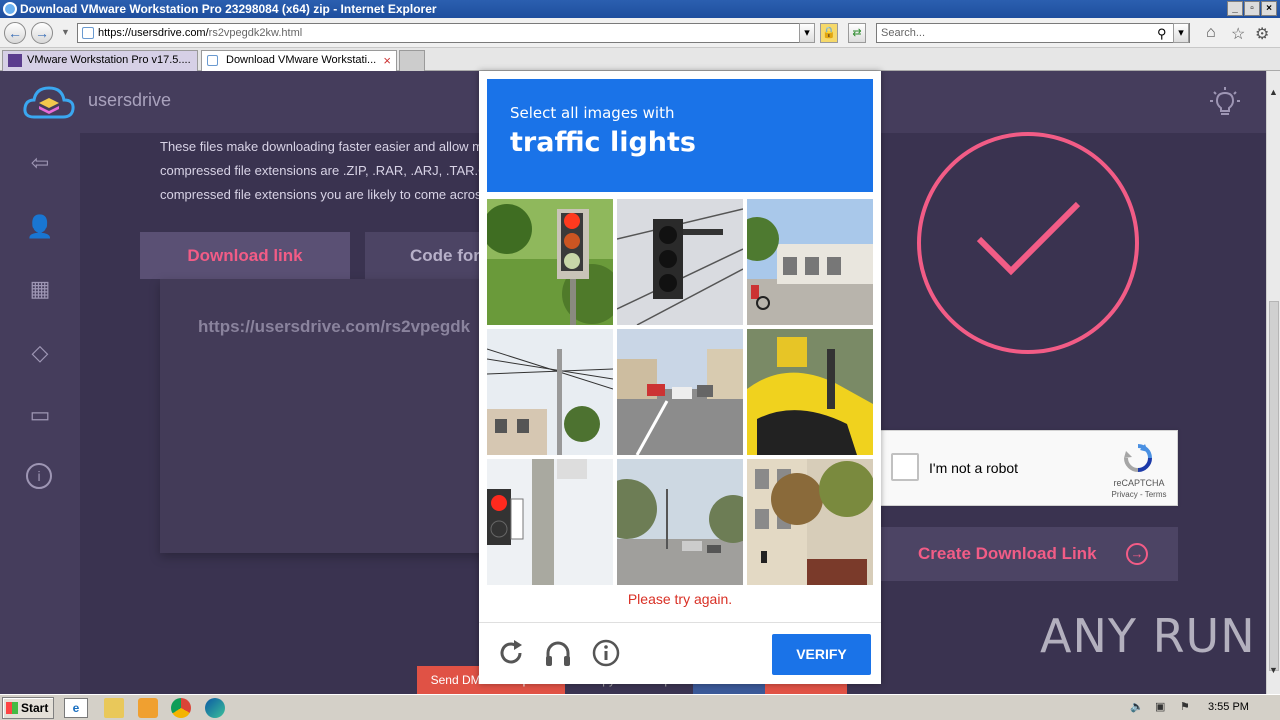 The image size is (1280, 720). What do you see at coordinates (829, 33) in the screenshot?
I see `lock-icon: 🔒` at bounding box center [829, 33].